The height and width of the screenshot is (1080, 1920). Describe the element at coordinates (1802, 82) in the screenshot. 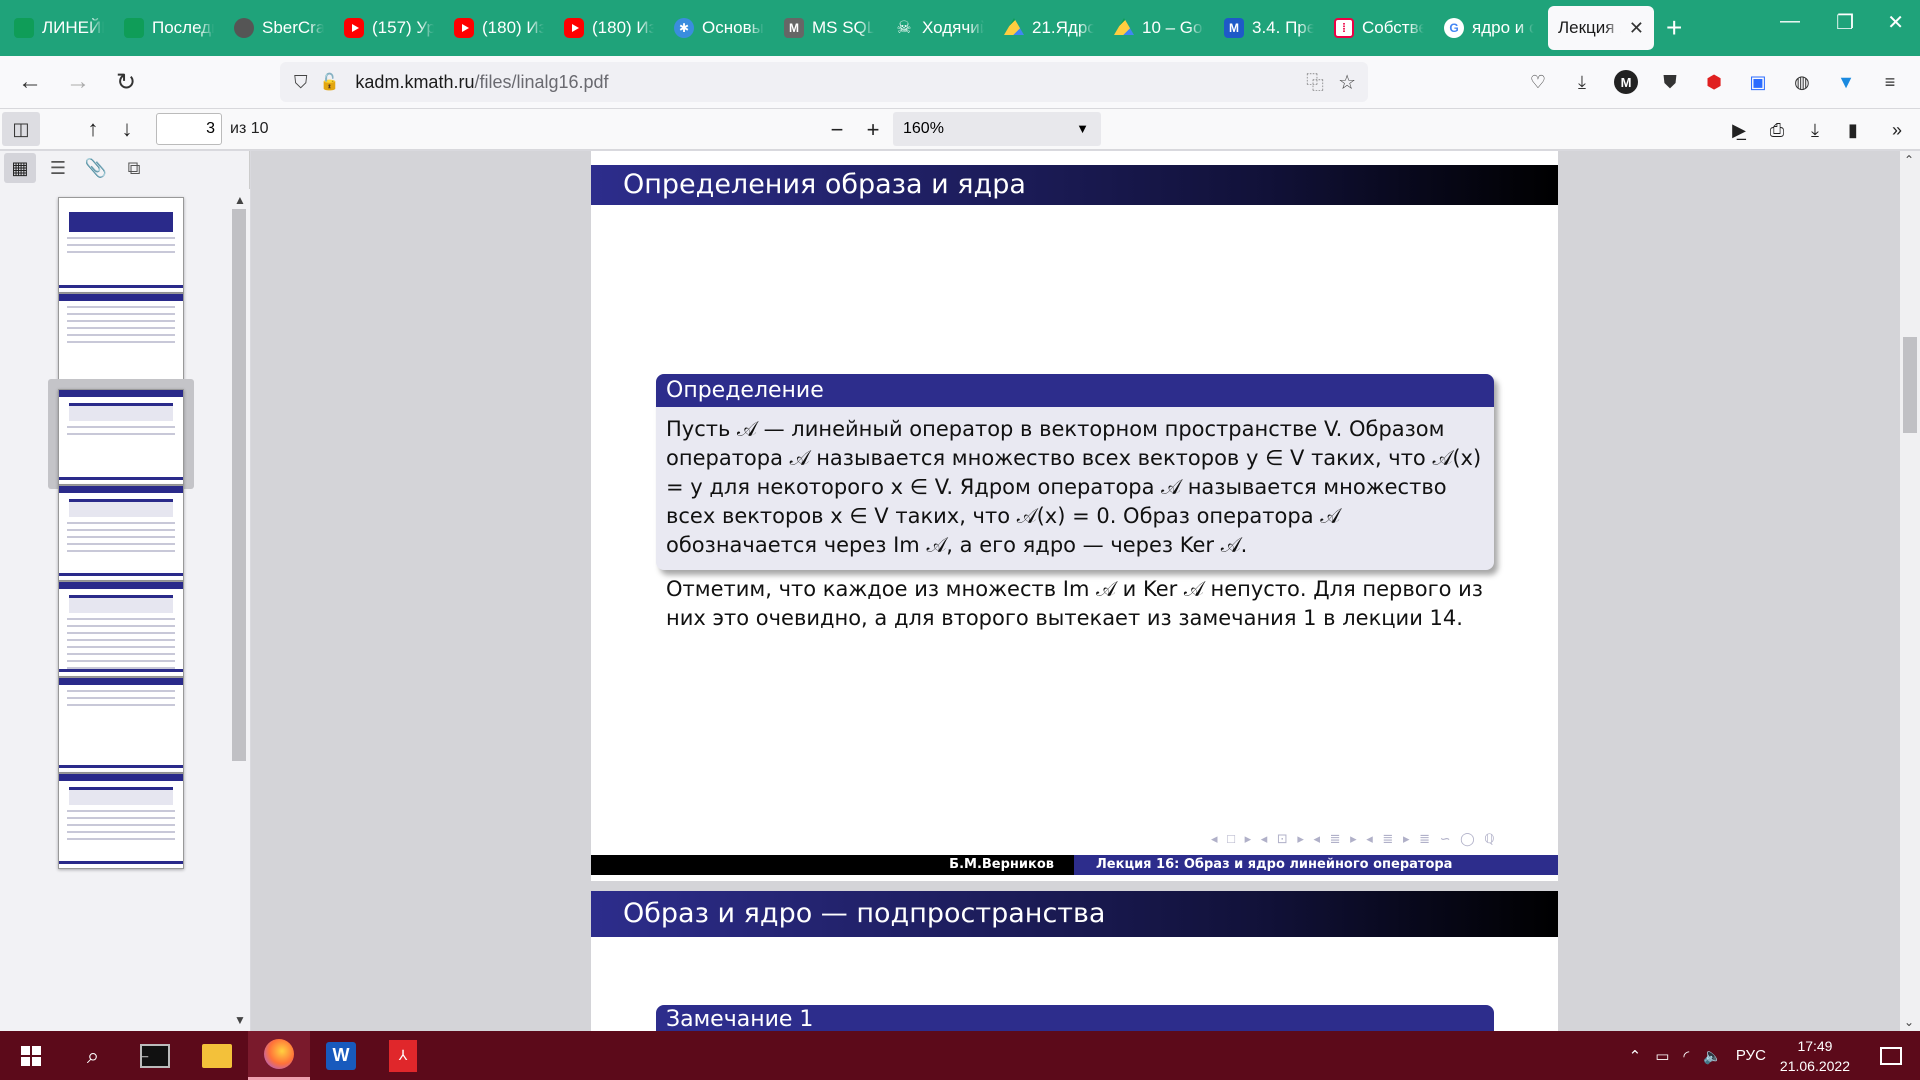

I see `vpn-globe-icon: ◍` at that location.